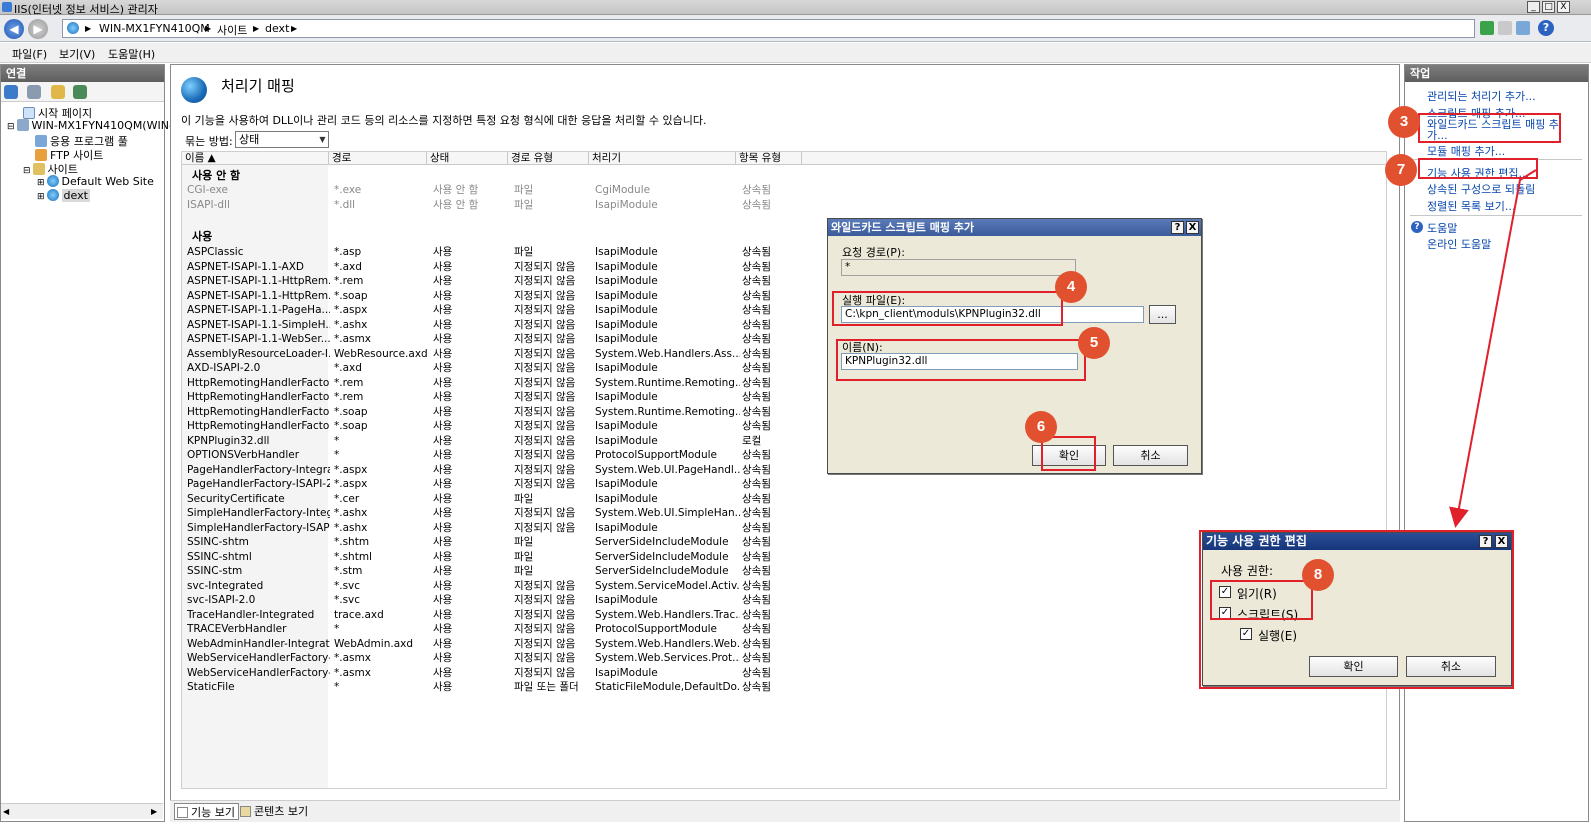  Describe the element at coordinates (282, 139) in the screenshot. I see `group-by-select: 상태 ▼` at that location.